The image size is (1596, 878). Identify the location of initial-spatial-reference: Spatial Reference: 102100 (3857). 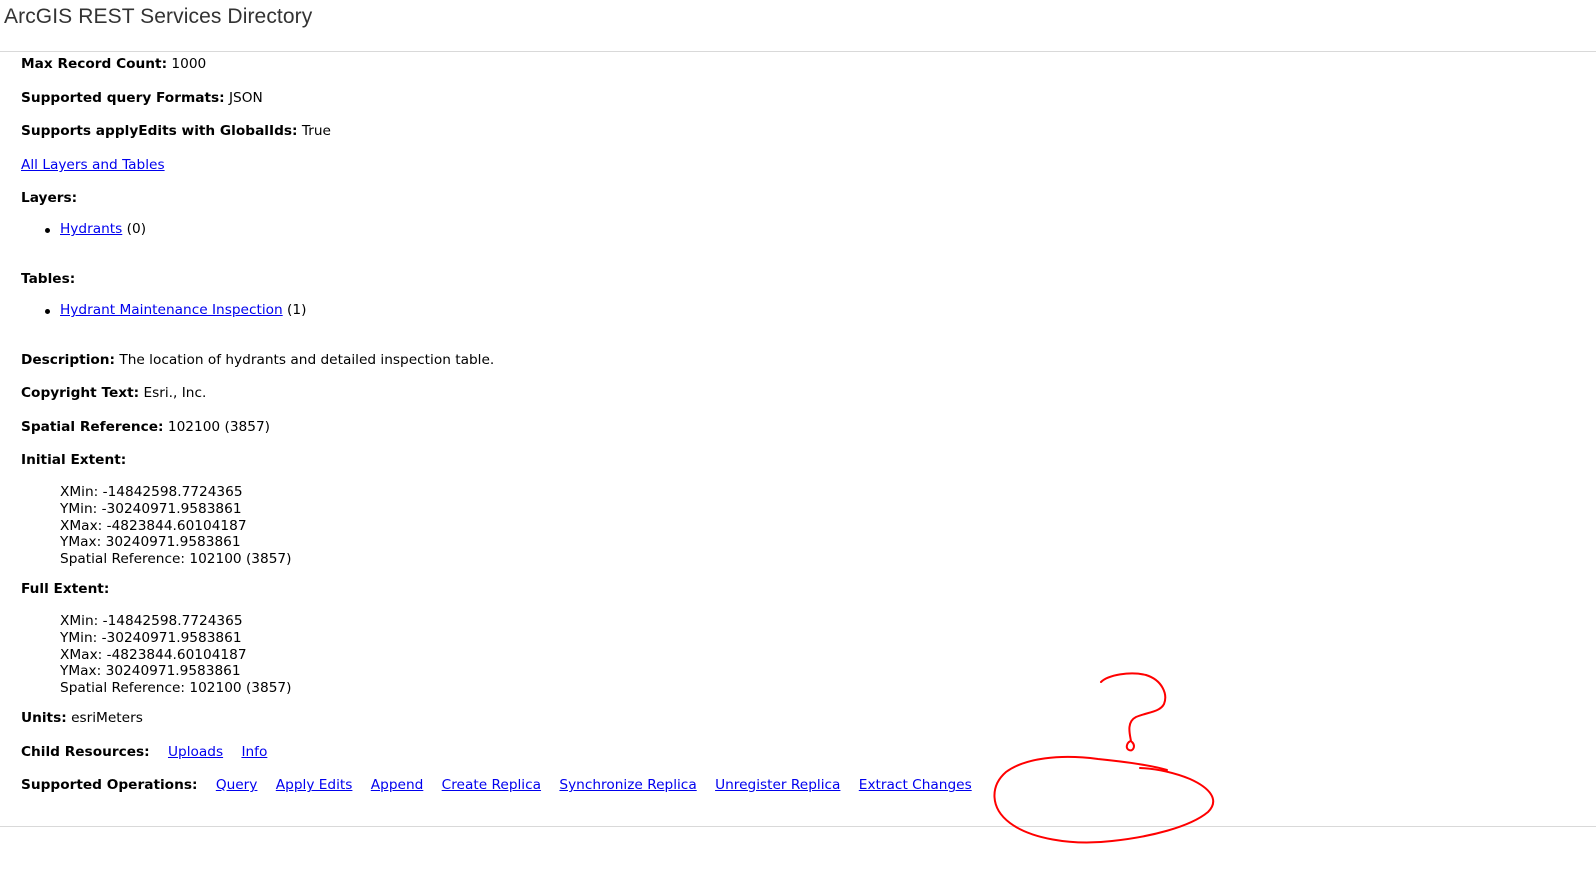
(176, 559).